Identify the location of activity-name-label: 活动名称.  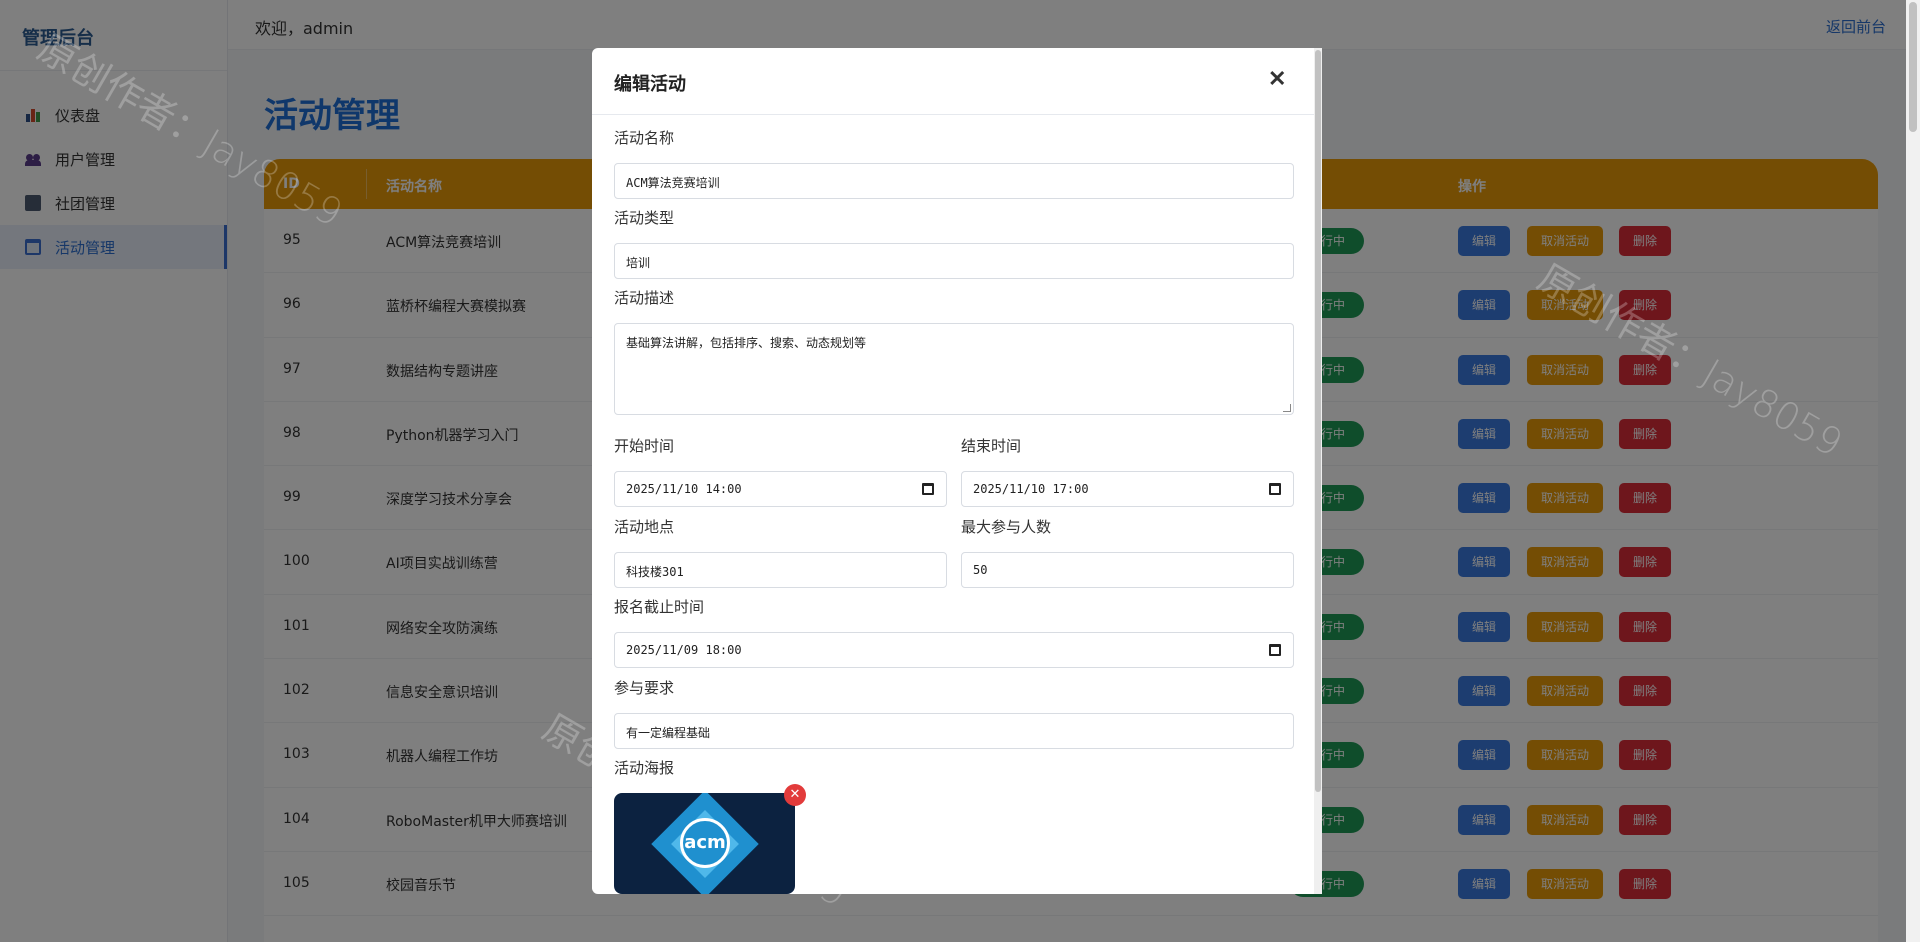
(644, 138).